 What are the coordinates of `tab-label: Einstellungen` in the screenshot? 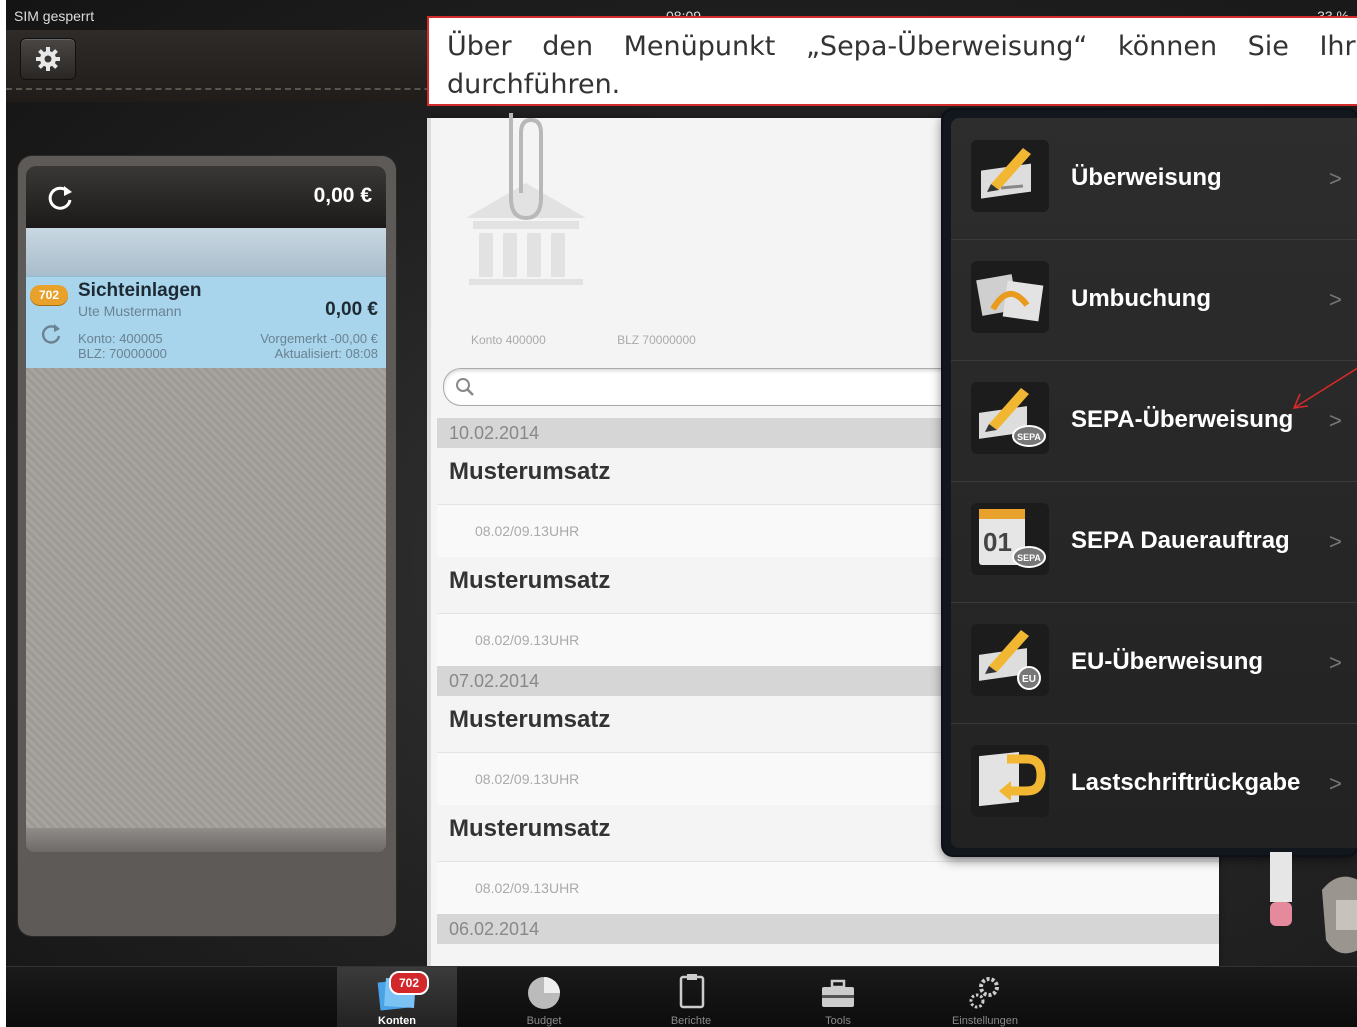 It's located at (985, 1021).